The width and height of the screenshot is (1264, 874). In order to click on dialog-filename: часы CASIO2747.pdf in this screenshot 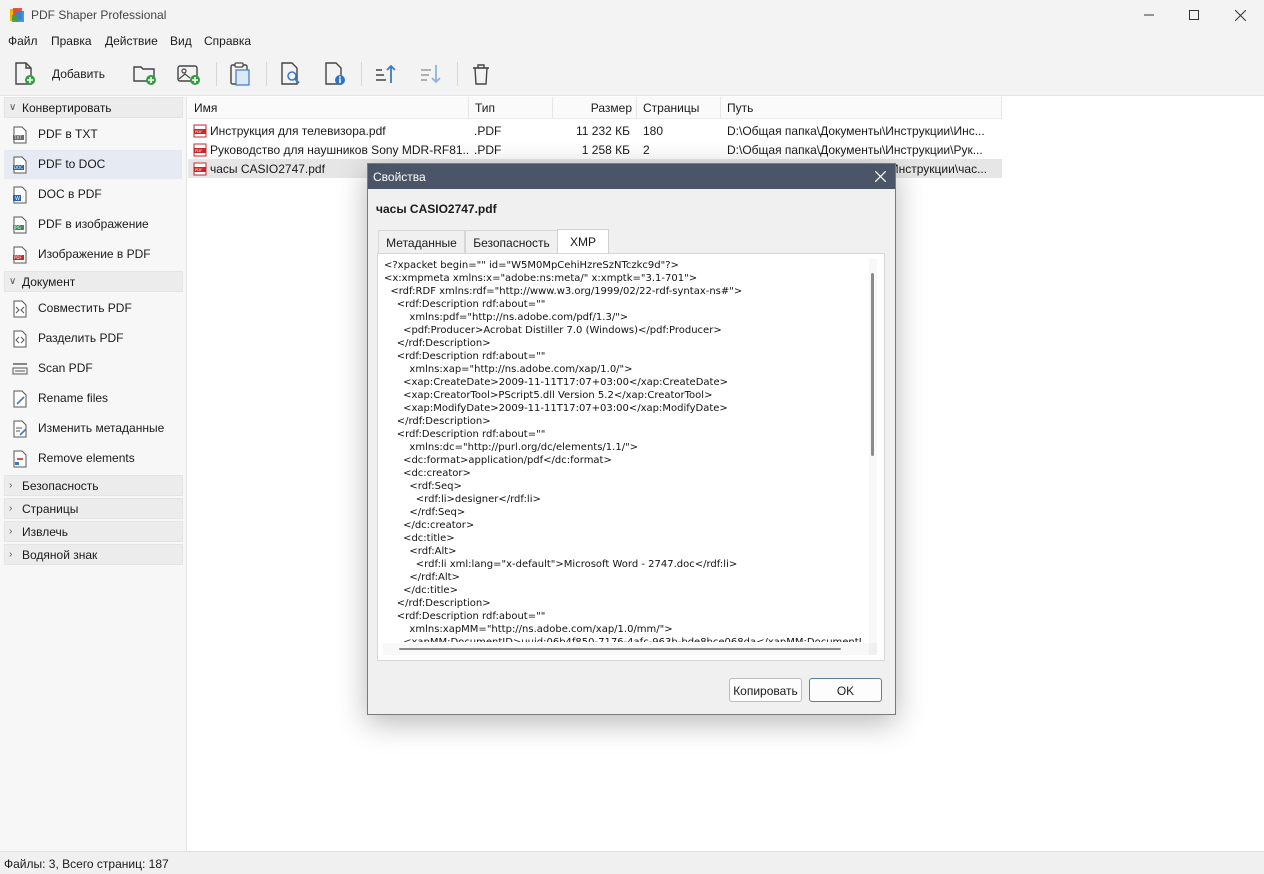, I will do `click(436, 209)`.